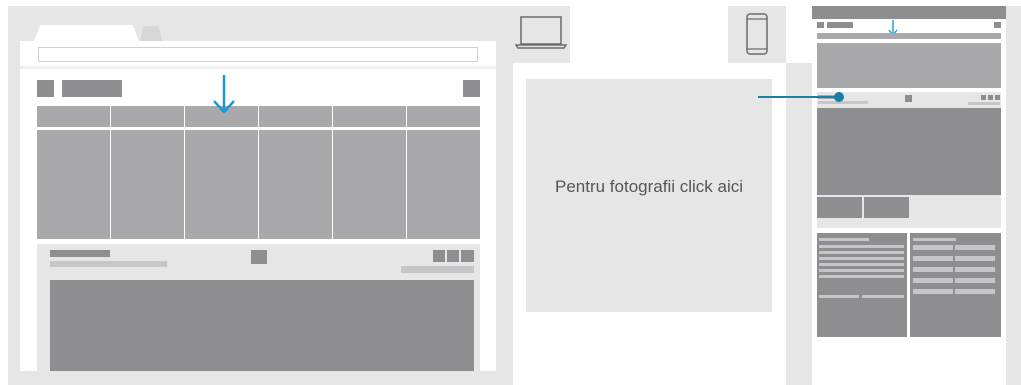 The height and width of the screenshot is (385, 1021). What do you see at coordinates (820, 25) in the screenshot?
I see `mobile-logo-block` at bounding box center [820, 25].